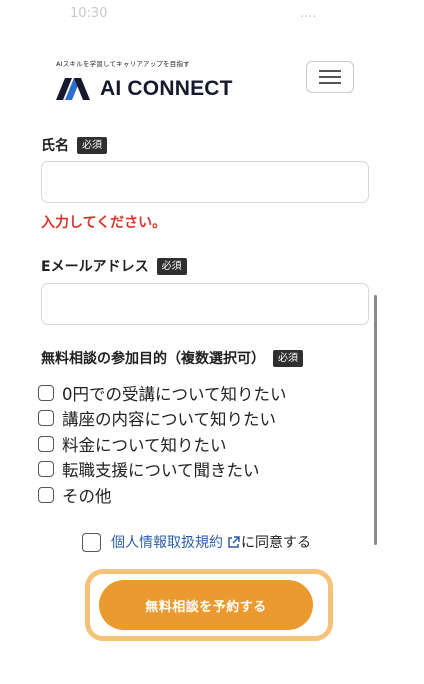 The image size is (424, 684). Describe the element at coordinates (153, 359) in the screenshot. I see `purpose-label-text: 無料相談の参加目的（複数選択可）` at that location.